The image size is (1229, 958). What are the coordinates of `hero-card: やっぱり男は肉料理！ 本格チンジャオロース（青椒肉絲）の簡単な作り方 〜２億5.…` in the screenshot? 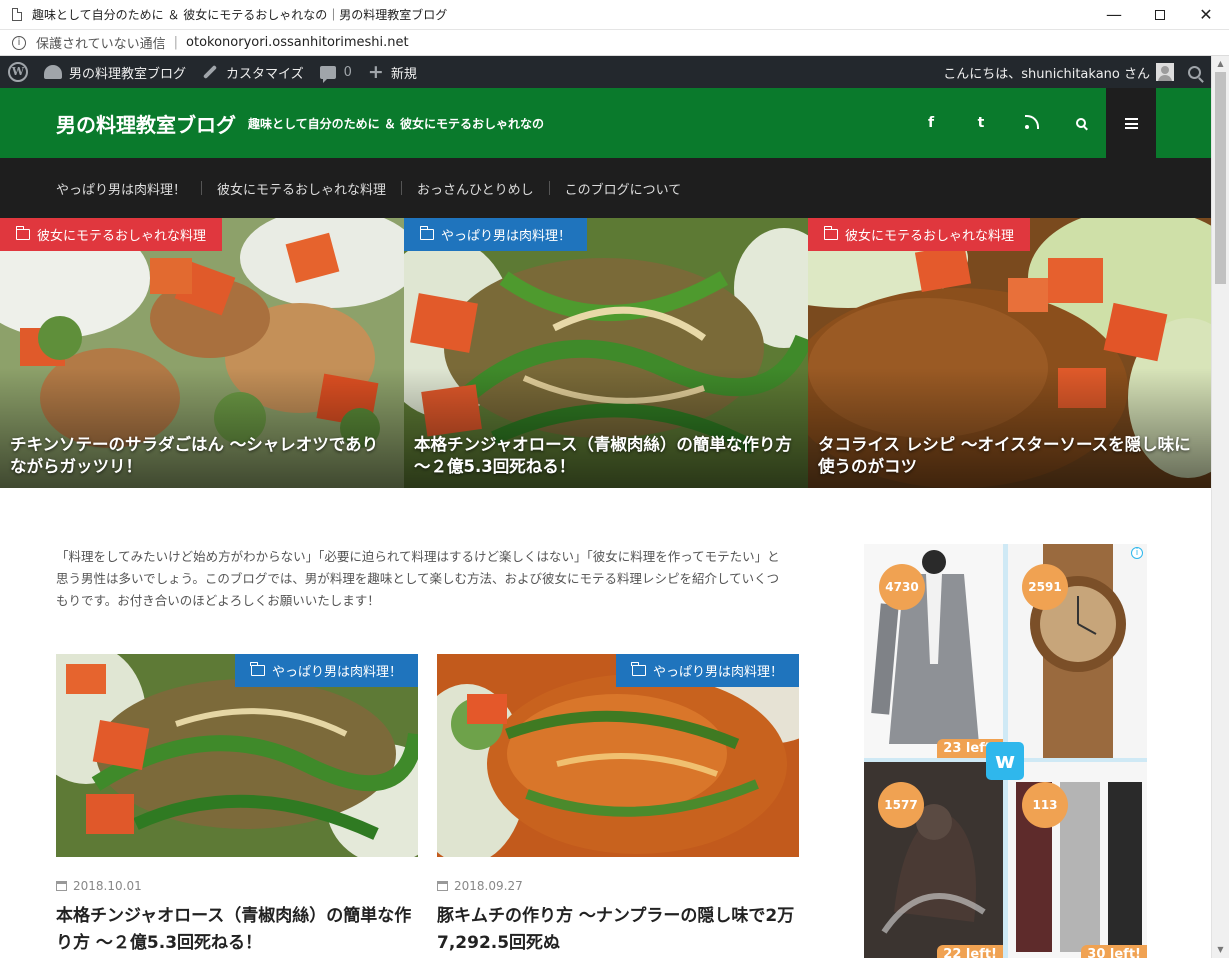 It's located at (606, 353).